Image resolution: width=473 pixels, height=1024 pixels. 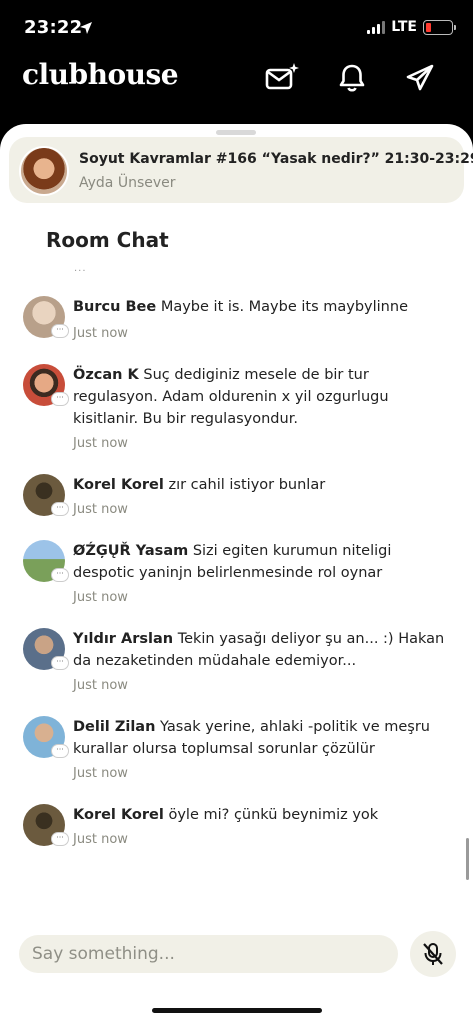 I want to click on message-author: Burcu Bee, so click(x=115, y=307).